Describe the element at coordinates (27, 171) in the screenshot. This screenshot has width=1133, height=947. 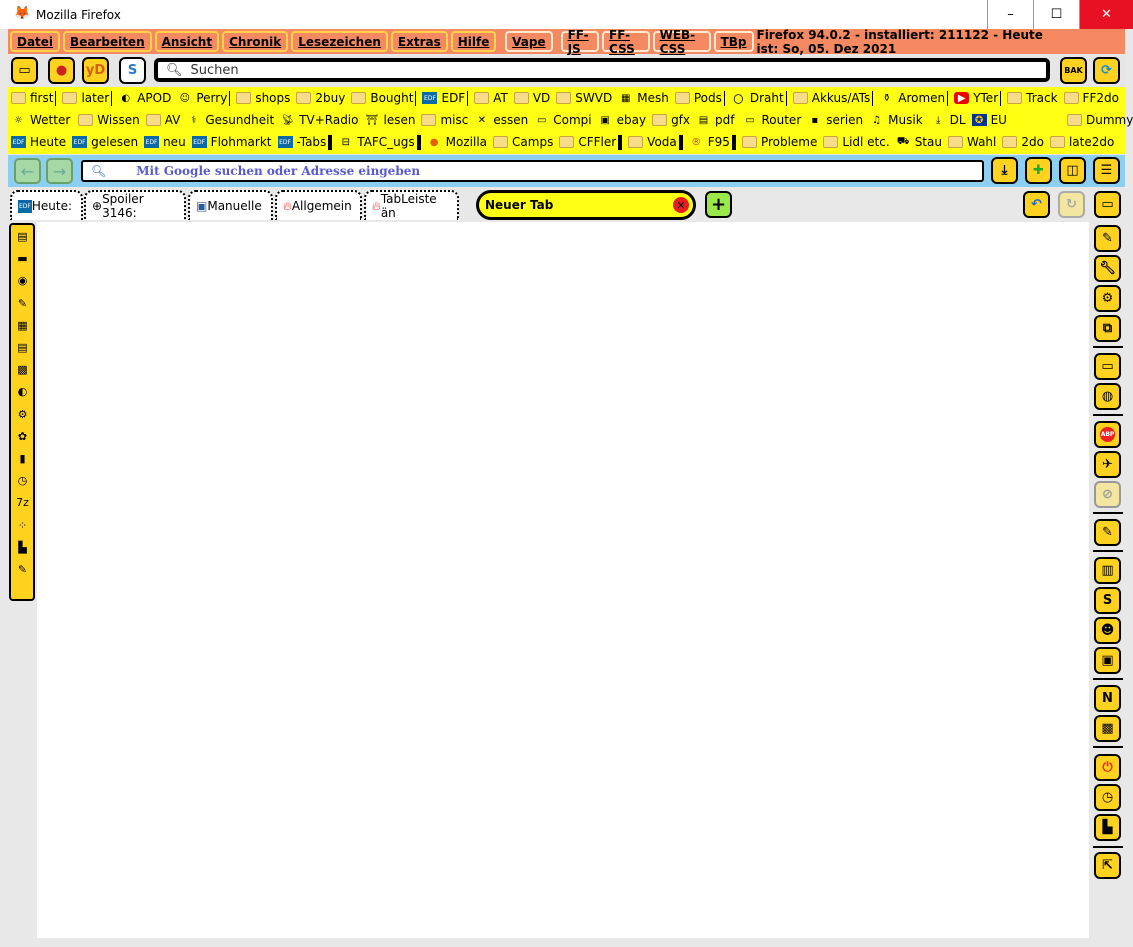
I see `back-button: ←` at that location.